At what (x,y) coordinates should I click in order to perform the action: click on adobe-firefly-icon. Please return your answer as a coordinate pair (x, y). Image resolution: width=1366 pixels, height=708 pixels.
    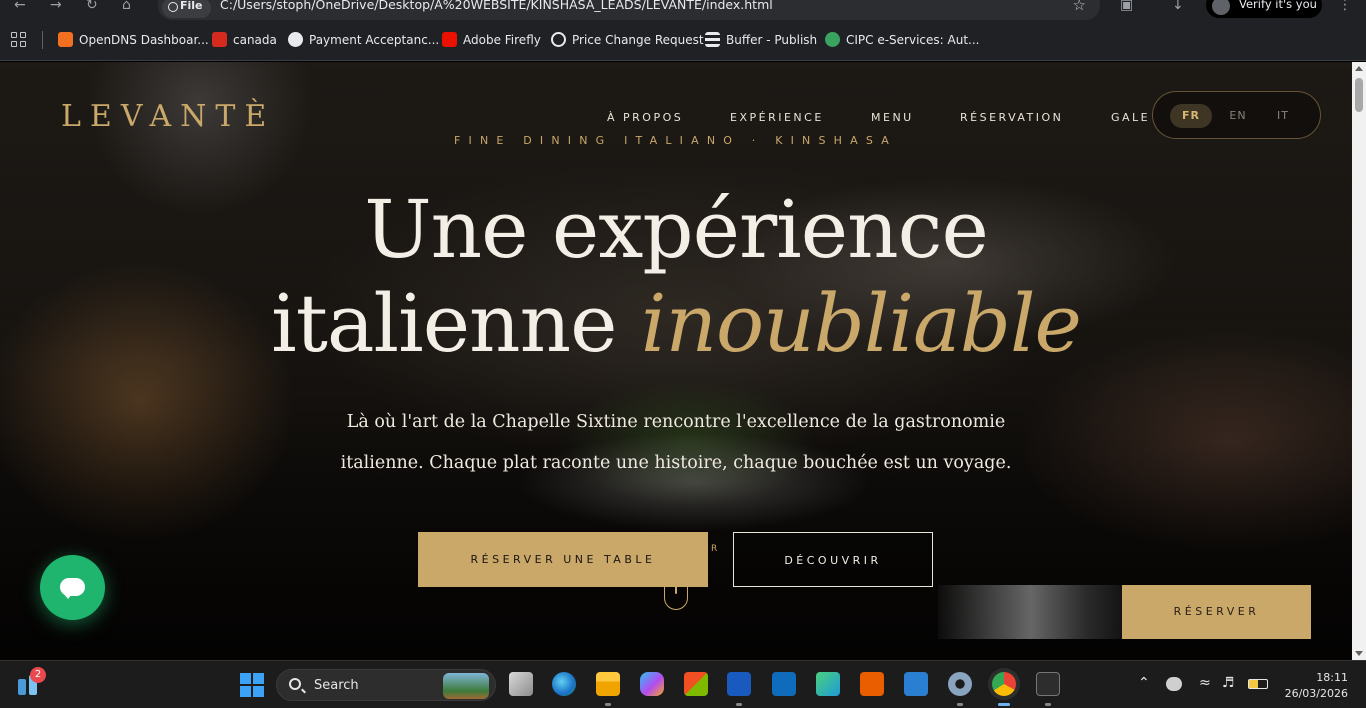
    Looking at the image, I should click on (449, 39).